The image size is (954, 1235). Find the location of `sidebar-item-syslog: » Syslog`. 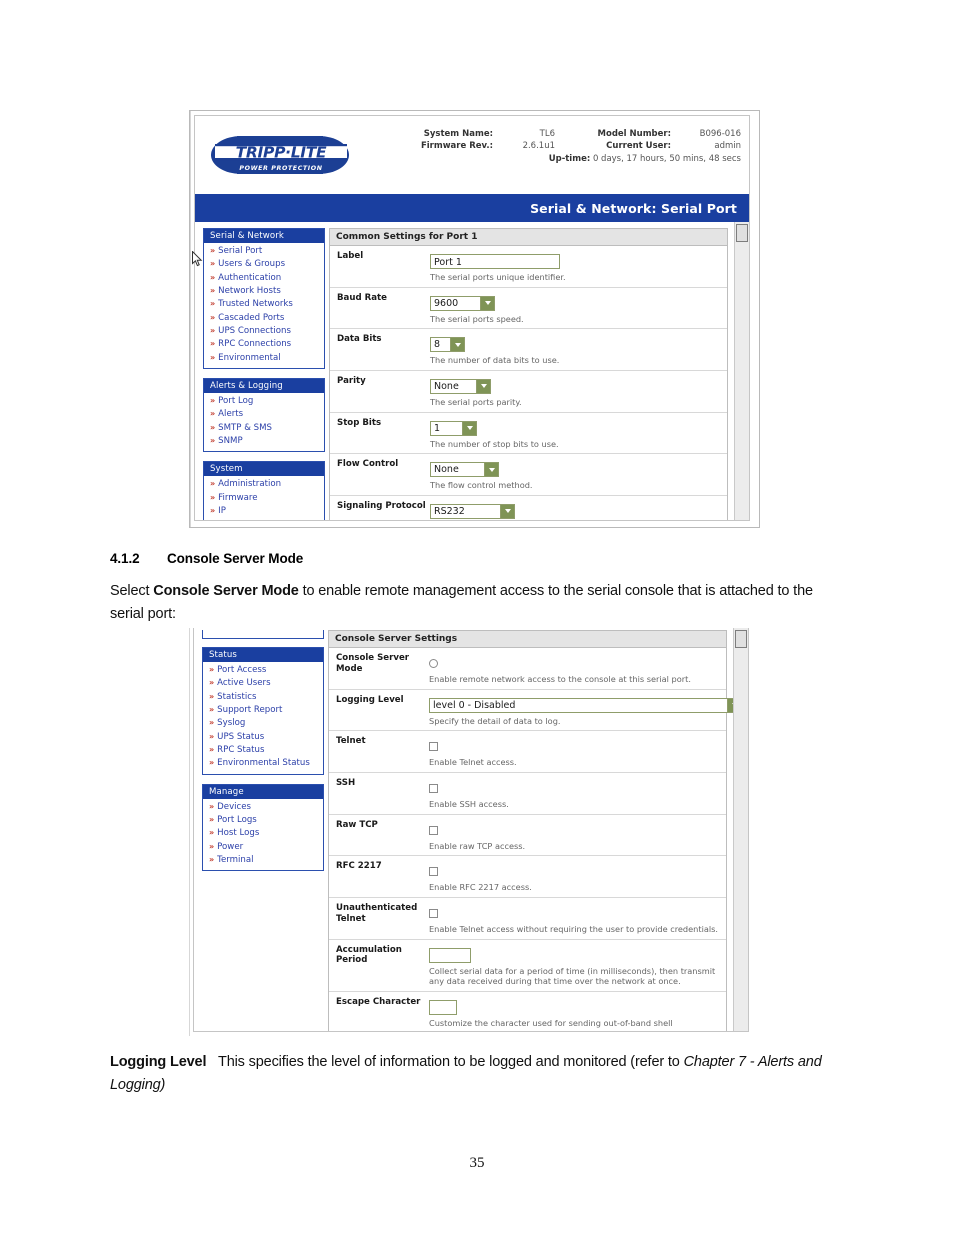

sidebar-item-syslog: » Syslog is located at coordinates (263, 723).